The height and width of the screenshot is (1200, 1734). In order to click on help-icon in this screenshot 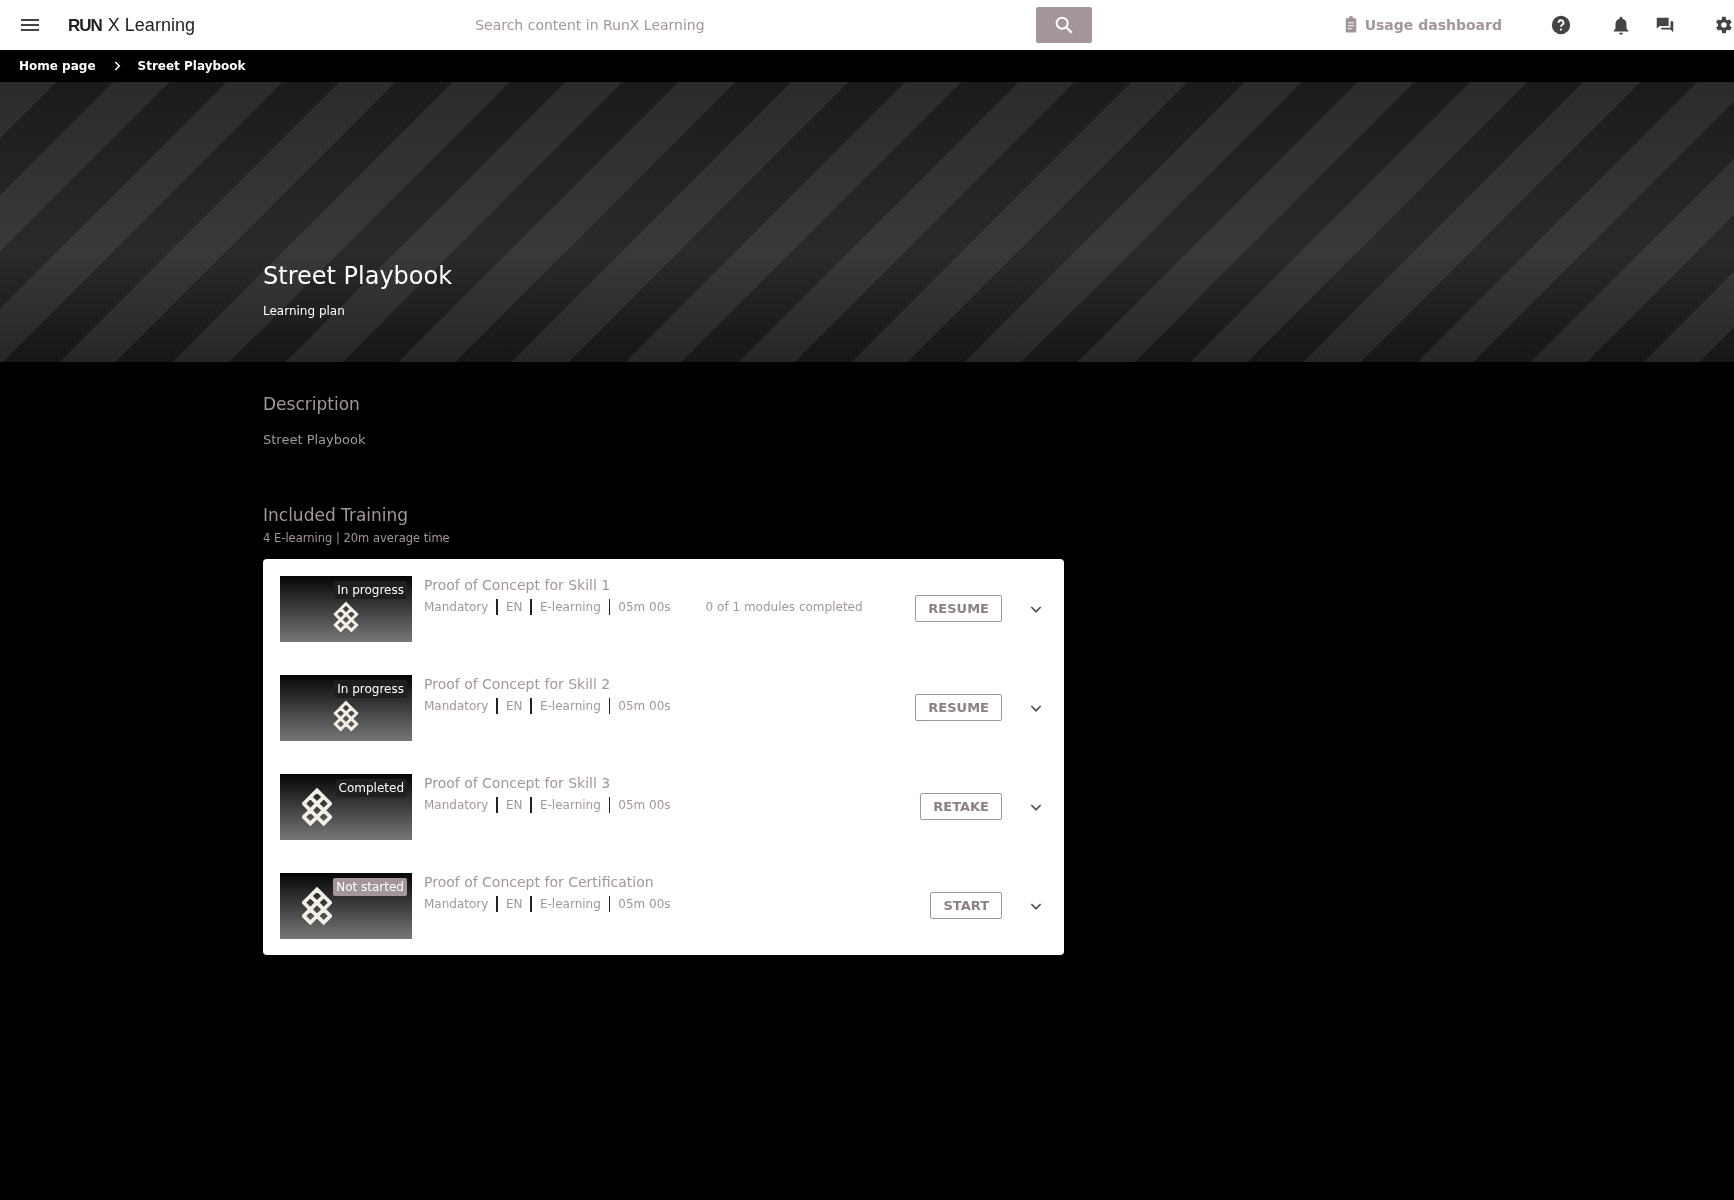, I will do `click(1561, 25)`.